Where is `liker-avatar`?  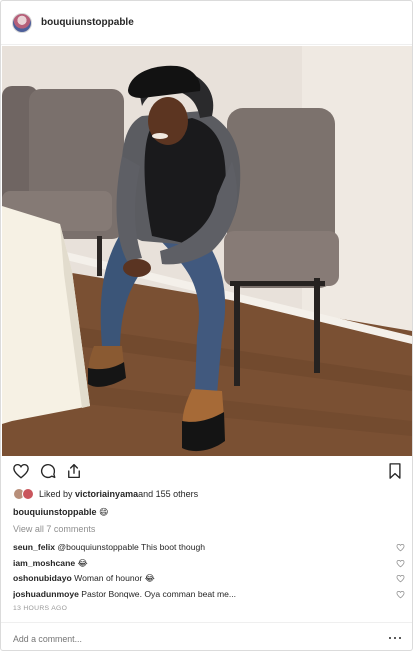 liker-avatar is located at coordinates (28, 494).